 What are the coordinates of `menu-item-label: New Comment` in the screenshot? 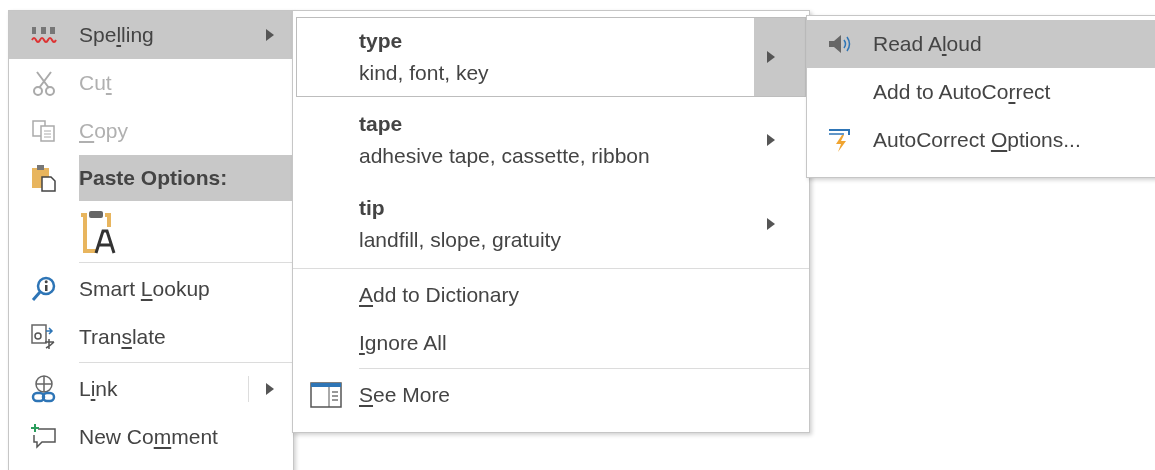 It's located at (149, 437).